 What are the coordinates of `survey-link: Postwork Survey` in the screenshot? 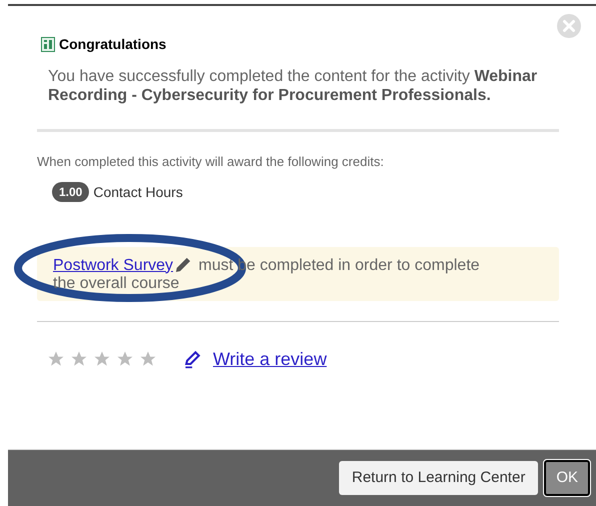 It's located at (113, 265).